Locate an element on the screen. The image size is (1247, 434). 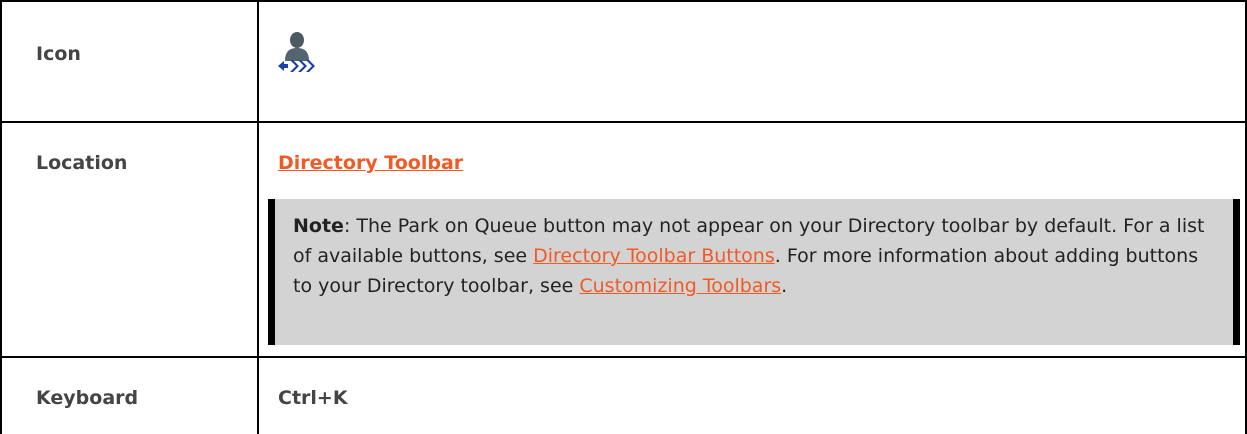
location-value: Directory Toolbar is located at coordinates (370, 163).